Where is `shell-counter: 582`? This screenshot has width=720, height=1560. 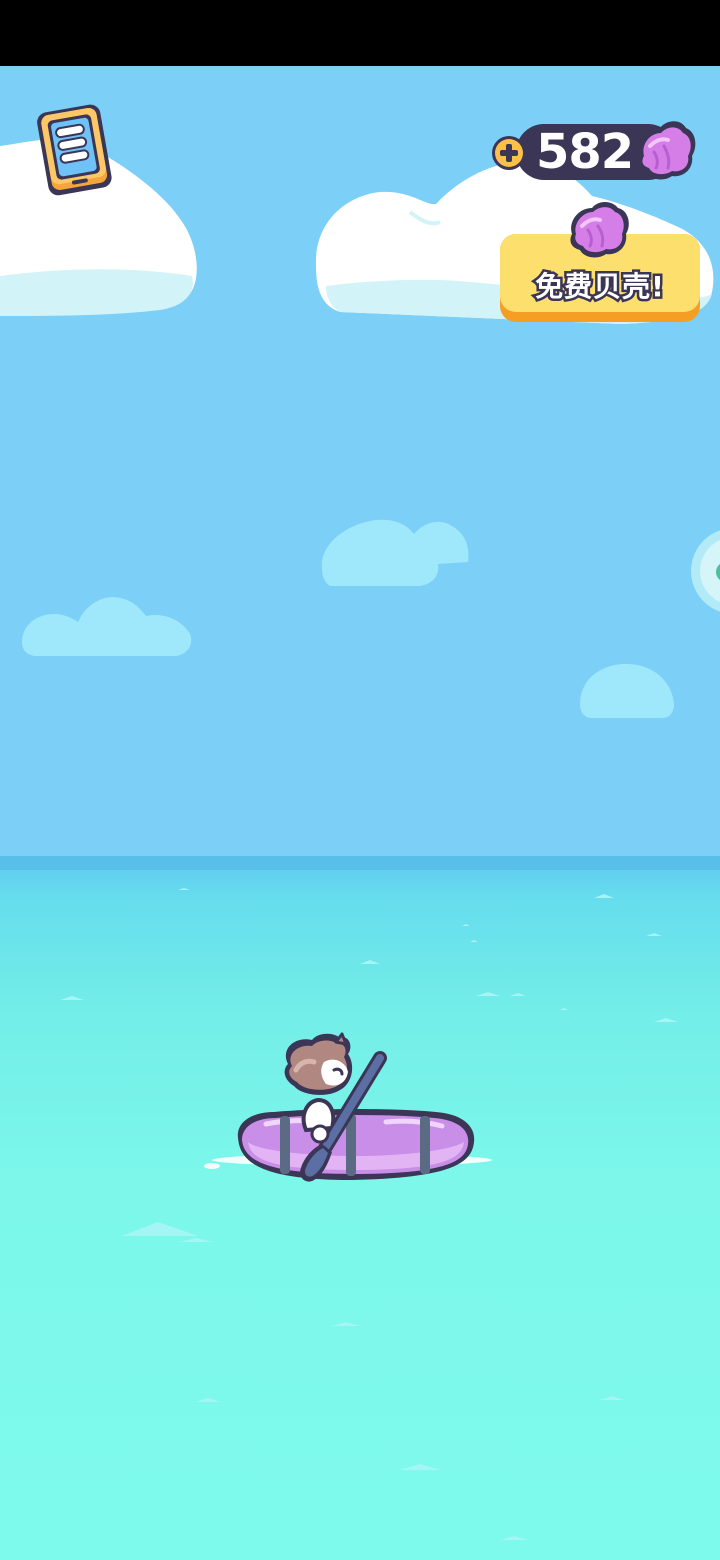 shell-counter: 582 is located at coordinates (598, 153).